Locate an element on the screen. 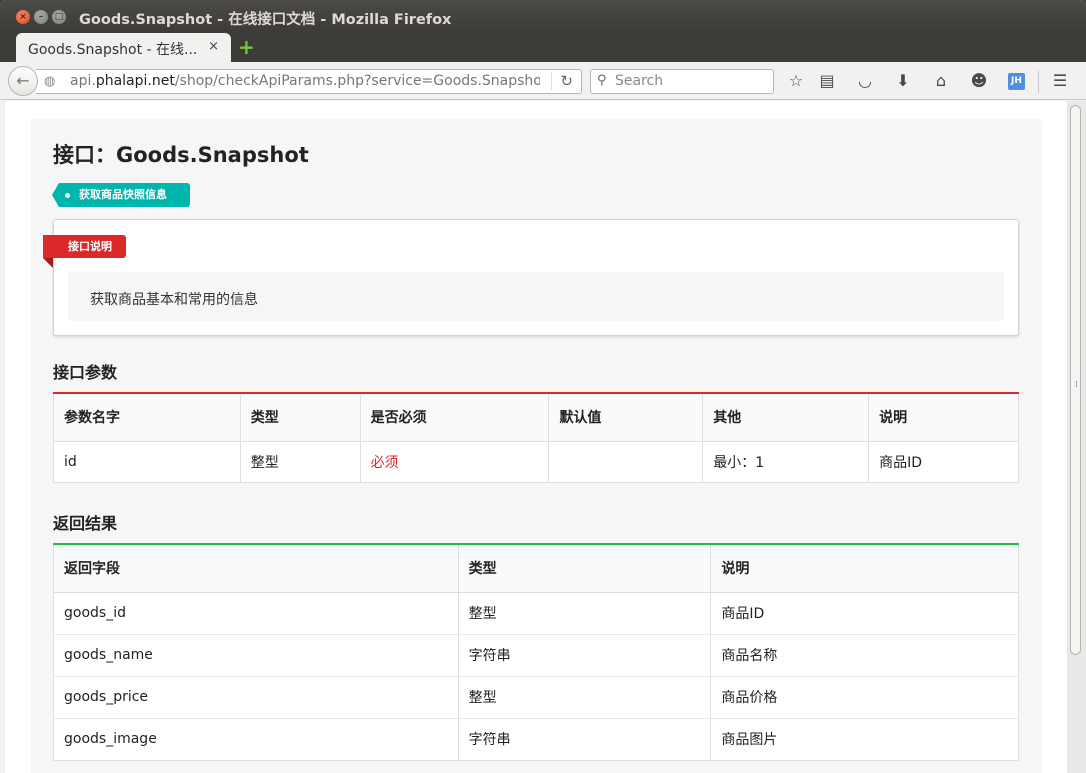  table-cell: goods_id is located at coordinates (256, 612).